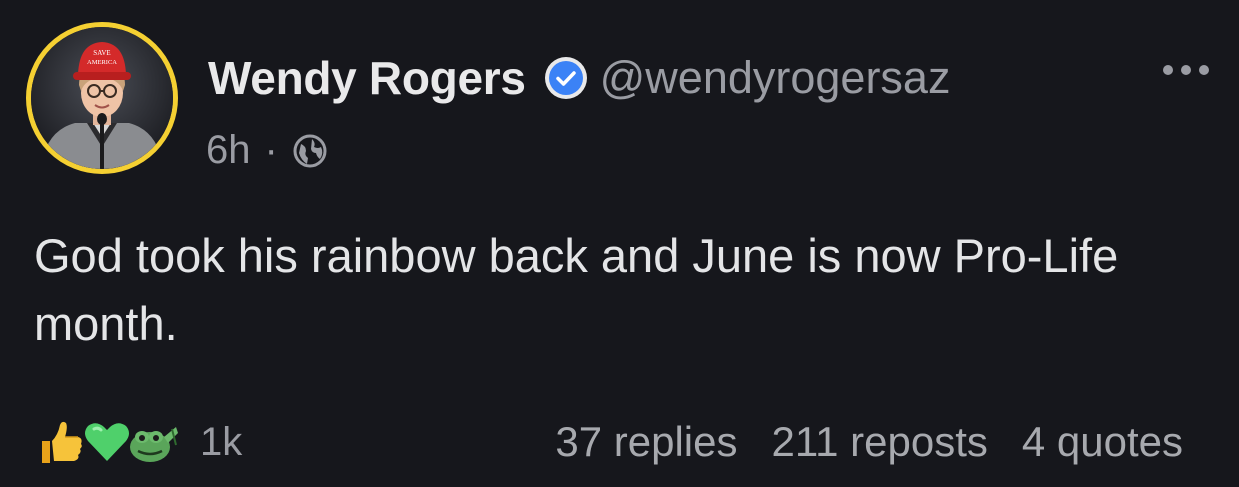  I want to click on frog-salute-icon, so click(153, 442).